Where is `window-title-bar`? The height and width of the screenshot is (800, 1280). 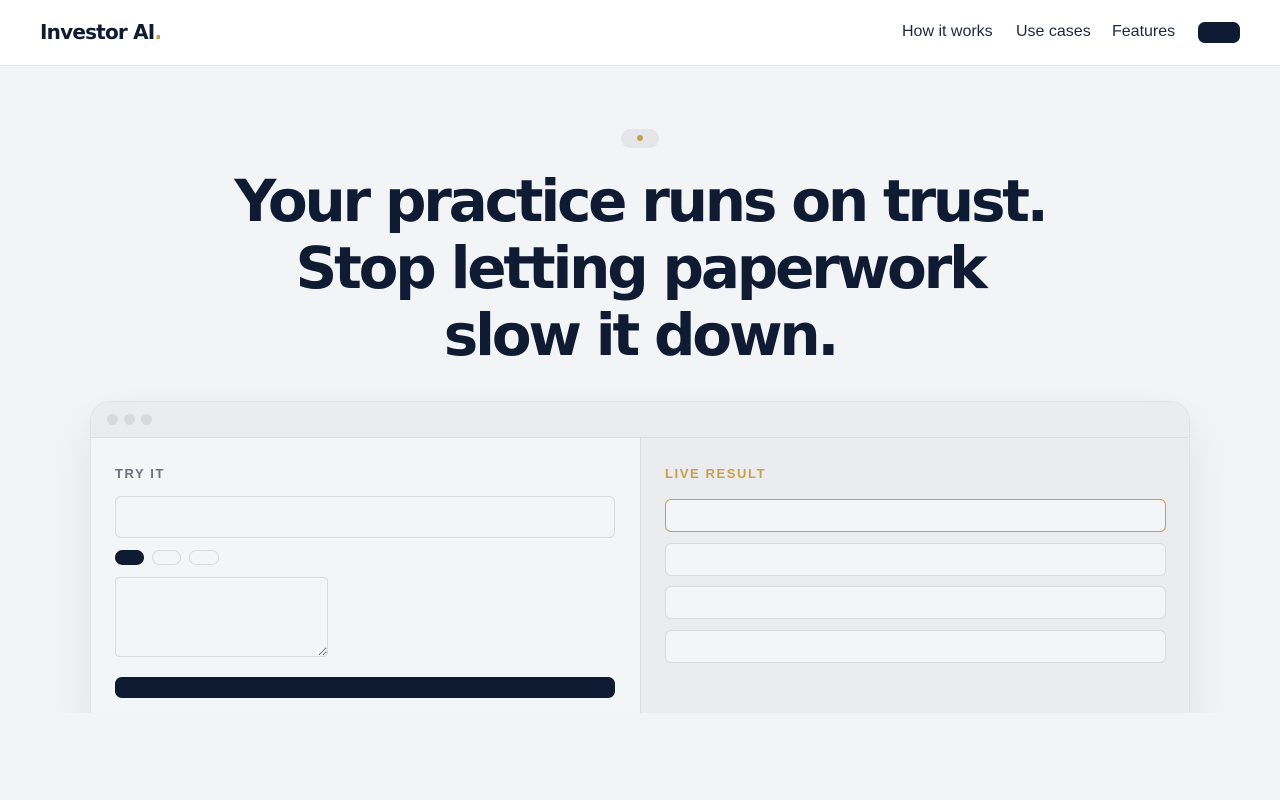 window-title-bar is located at coordinates (640, 420).